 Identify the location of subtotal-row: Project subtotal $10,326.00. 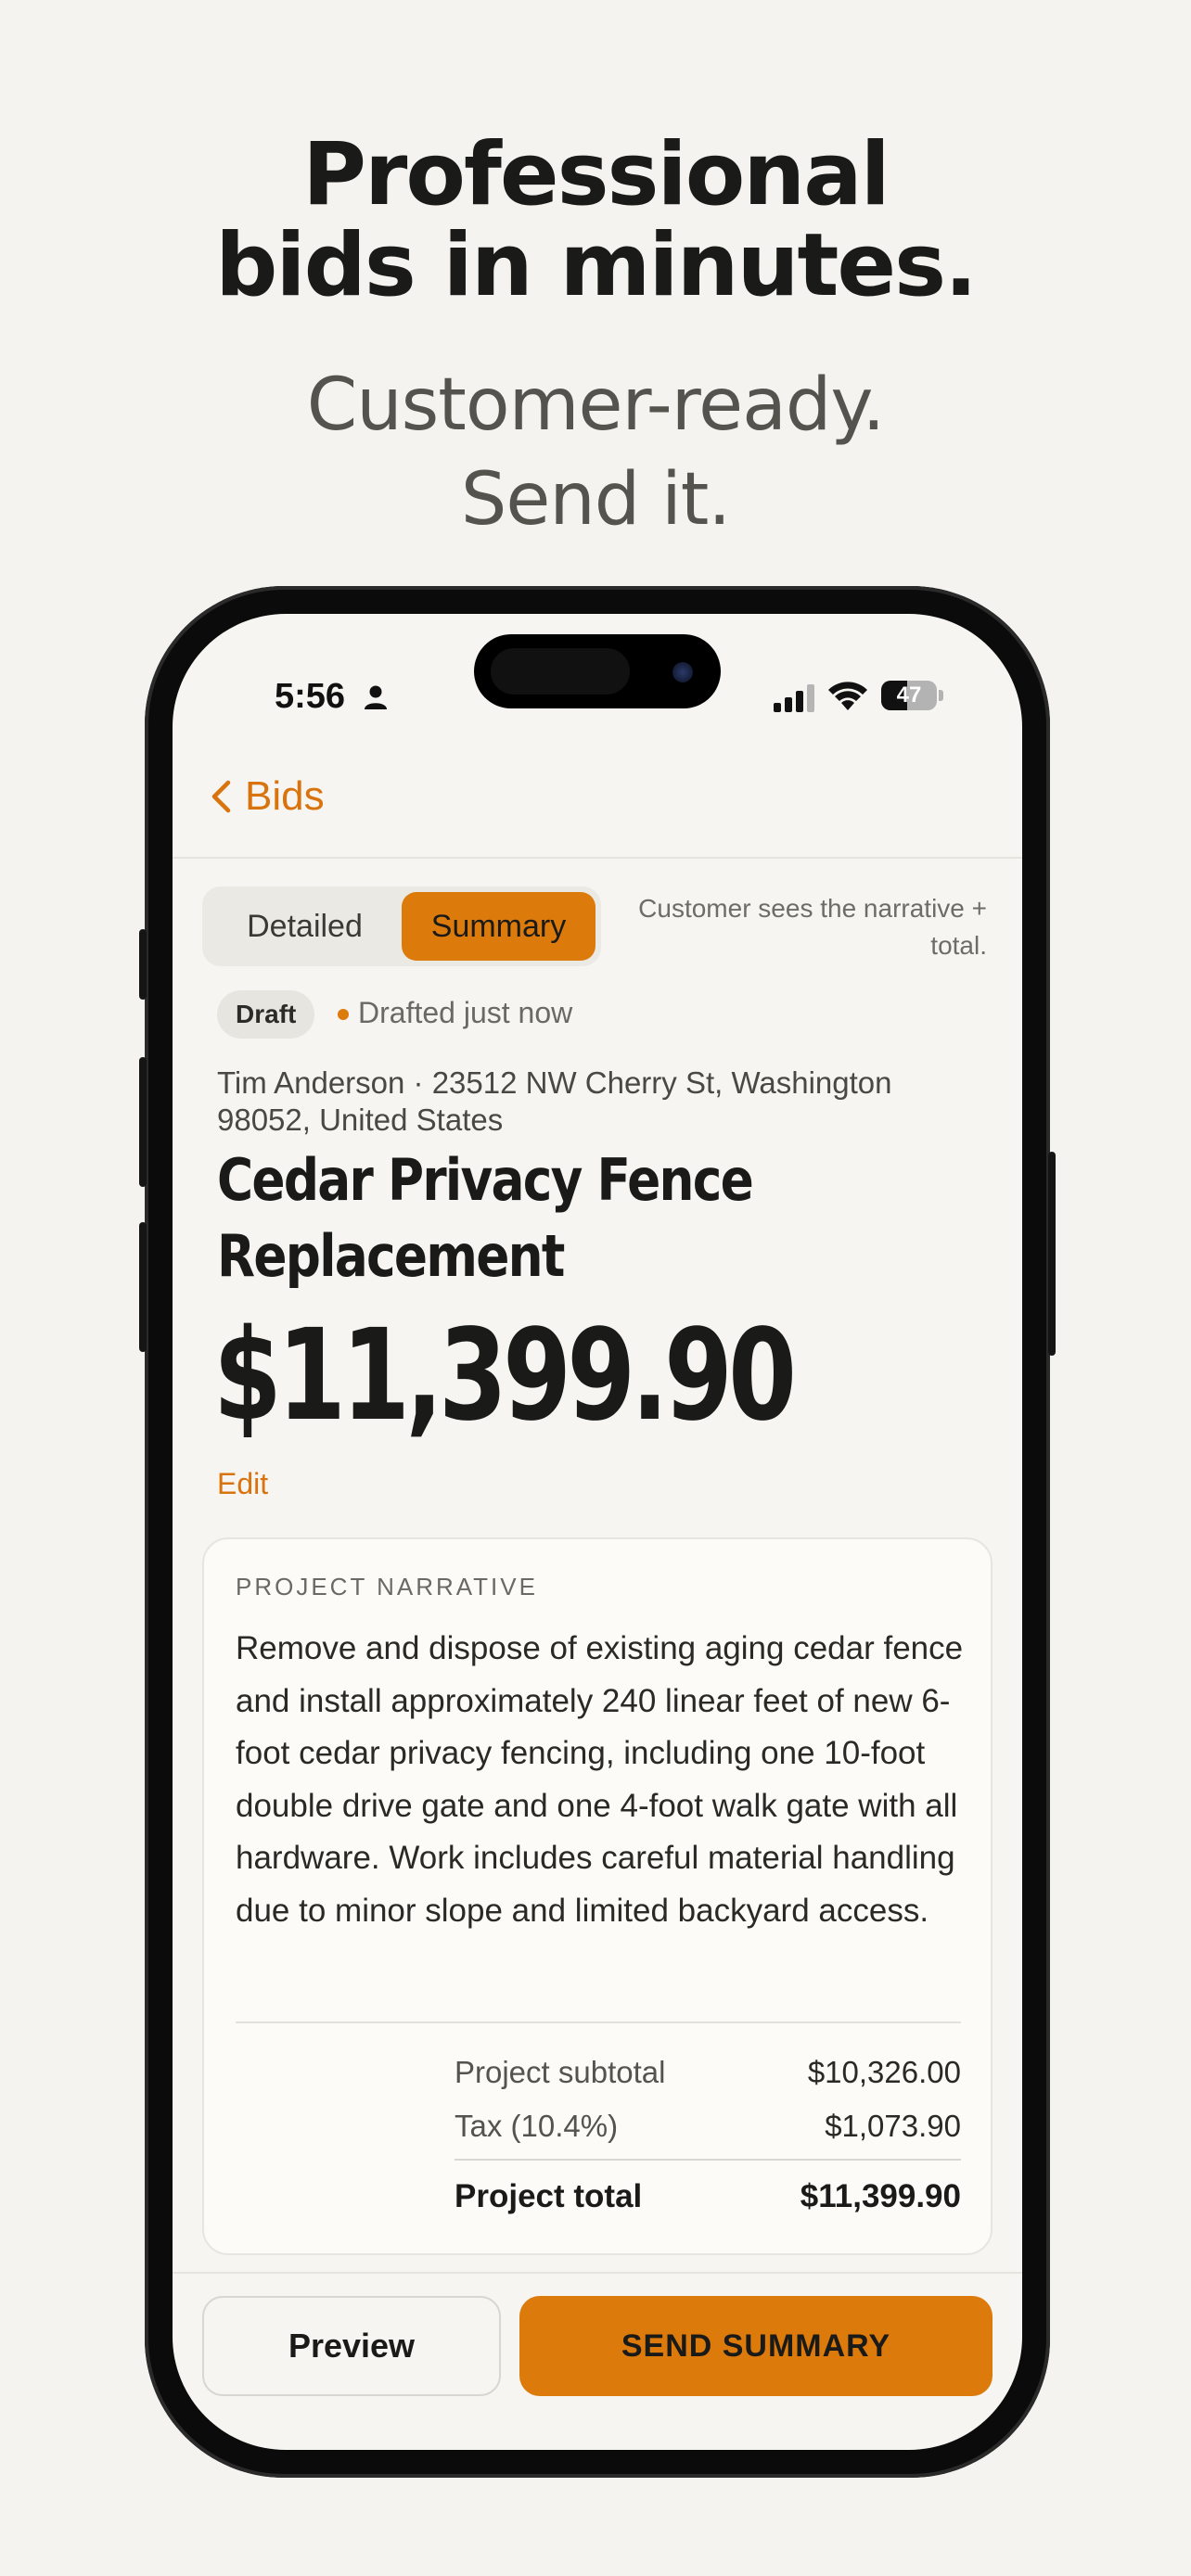
(708, 2072).